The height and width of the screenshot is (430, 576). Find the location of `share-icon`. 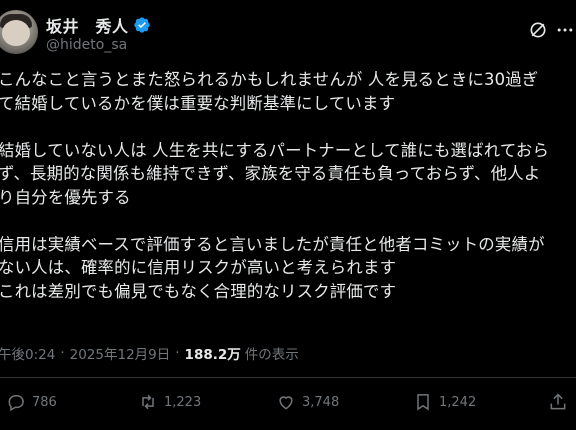

share-icon is located at coordinates (558, 401).